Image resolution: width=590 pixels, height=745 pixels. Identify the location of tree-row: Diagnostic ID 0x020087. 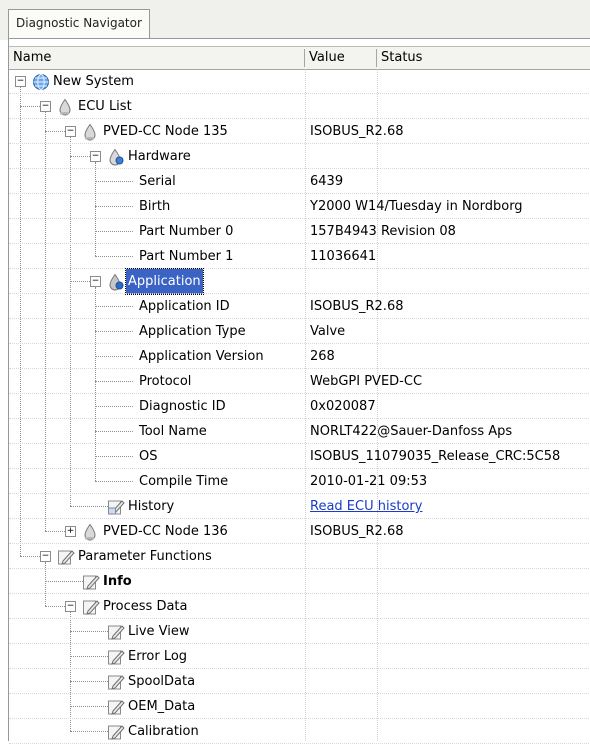
(299, 406).